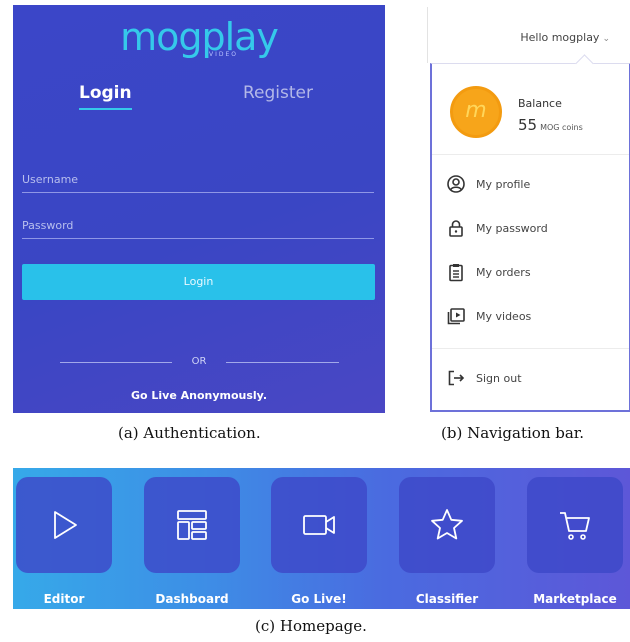  What do you see at coordinates (503, 184) in the screenshot?
I see `menu-item-label: My profile` at bounding box center [503, 184].